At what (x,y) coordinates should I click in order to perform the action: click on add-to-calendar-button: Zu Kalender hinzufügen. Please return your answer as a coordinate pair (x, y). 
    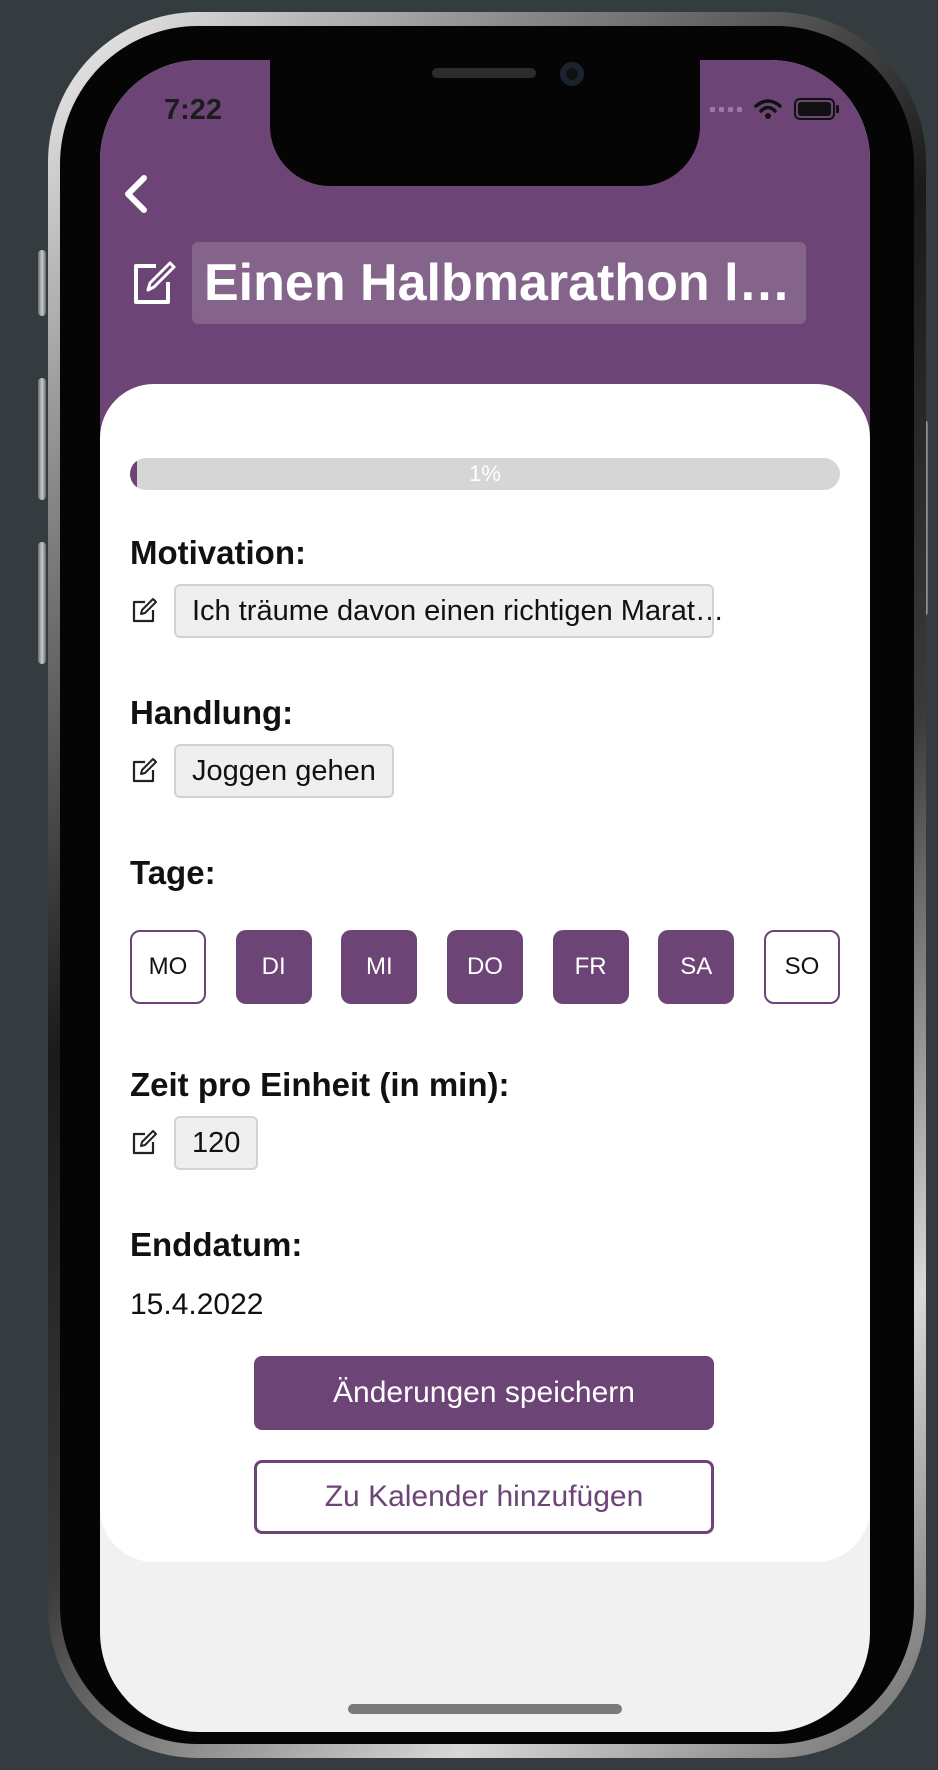
    Looking at the image, I should click on (484, 1497).